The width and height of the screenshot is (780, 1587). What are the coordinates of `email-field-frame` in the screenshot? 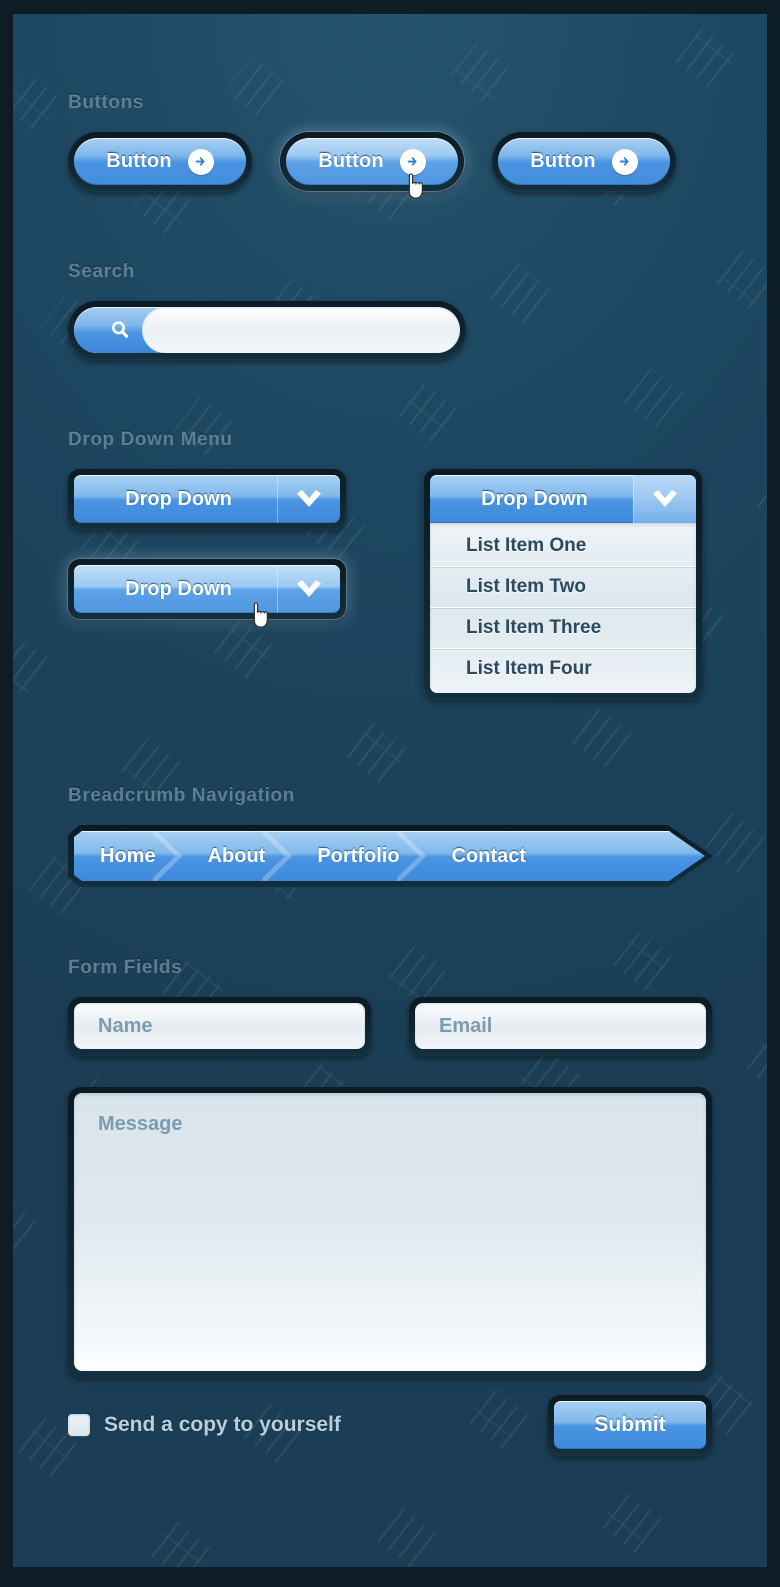 It's located at (560, 1026).